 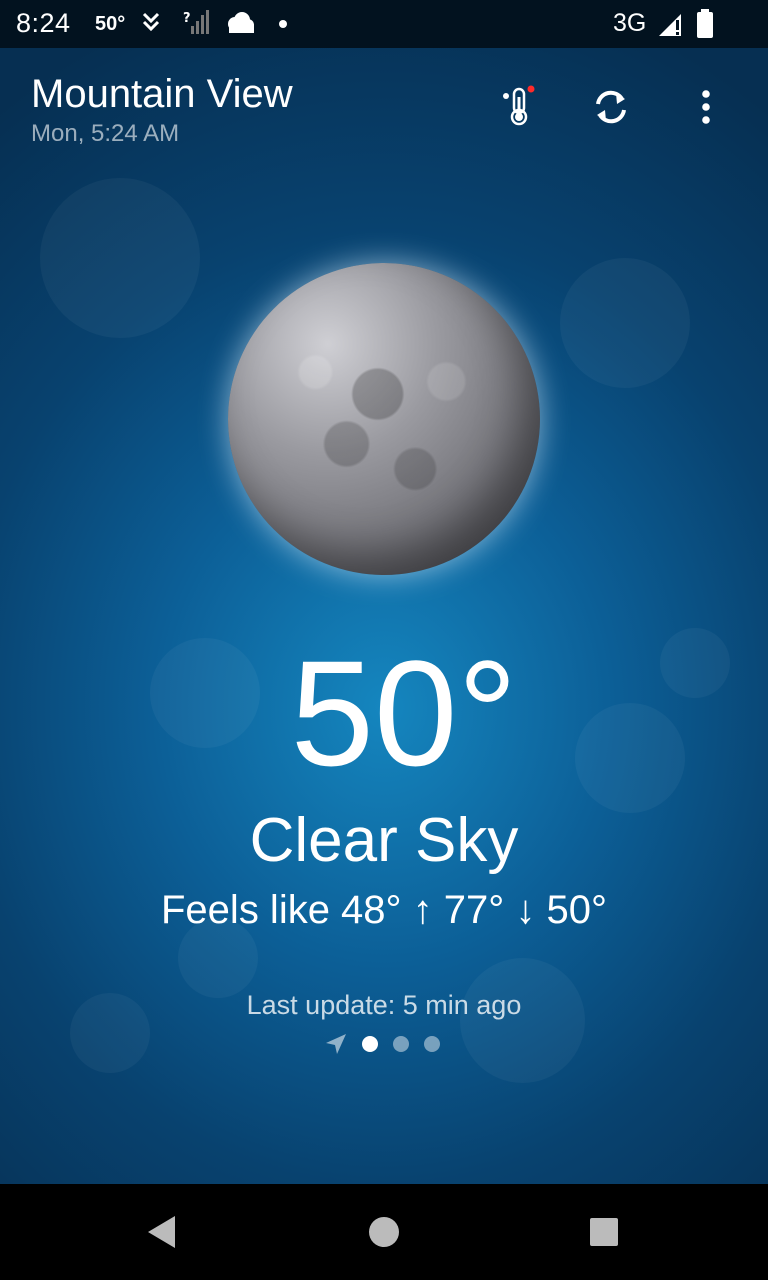 What do you see at coordinates (110, 24) in the screenshot?
I see `status-temperature: 50°` at bounding box center [110, 24].